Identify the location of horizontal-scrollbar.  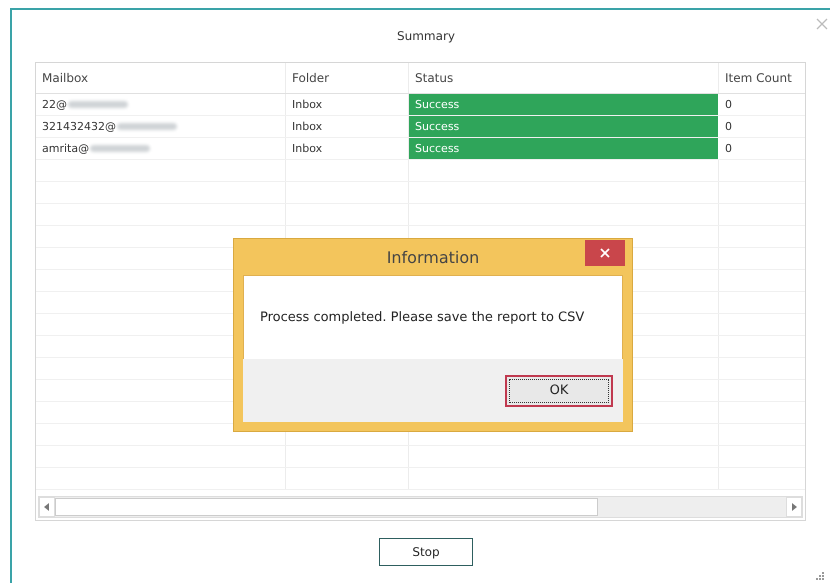
(420, 507).